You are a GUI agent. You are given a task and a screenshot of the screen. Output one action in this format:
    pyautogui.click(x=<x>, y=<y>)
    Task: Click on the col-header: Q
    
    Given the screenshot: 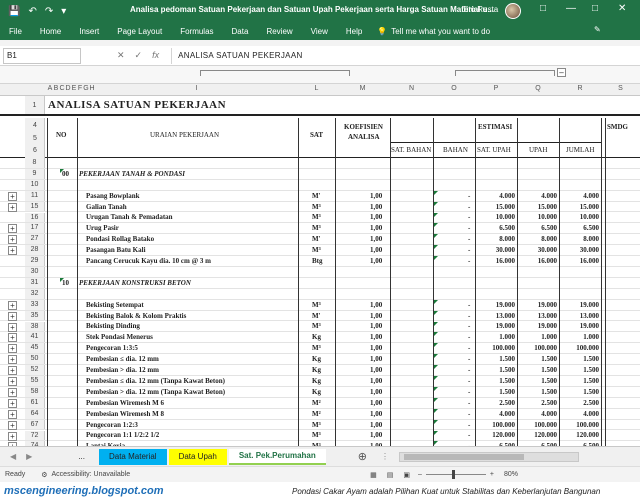 What is the action you would take?
    pyautogui.click(x=538, y=88)
    